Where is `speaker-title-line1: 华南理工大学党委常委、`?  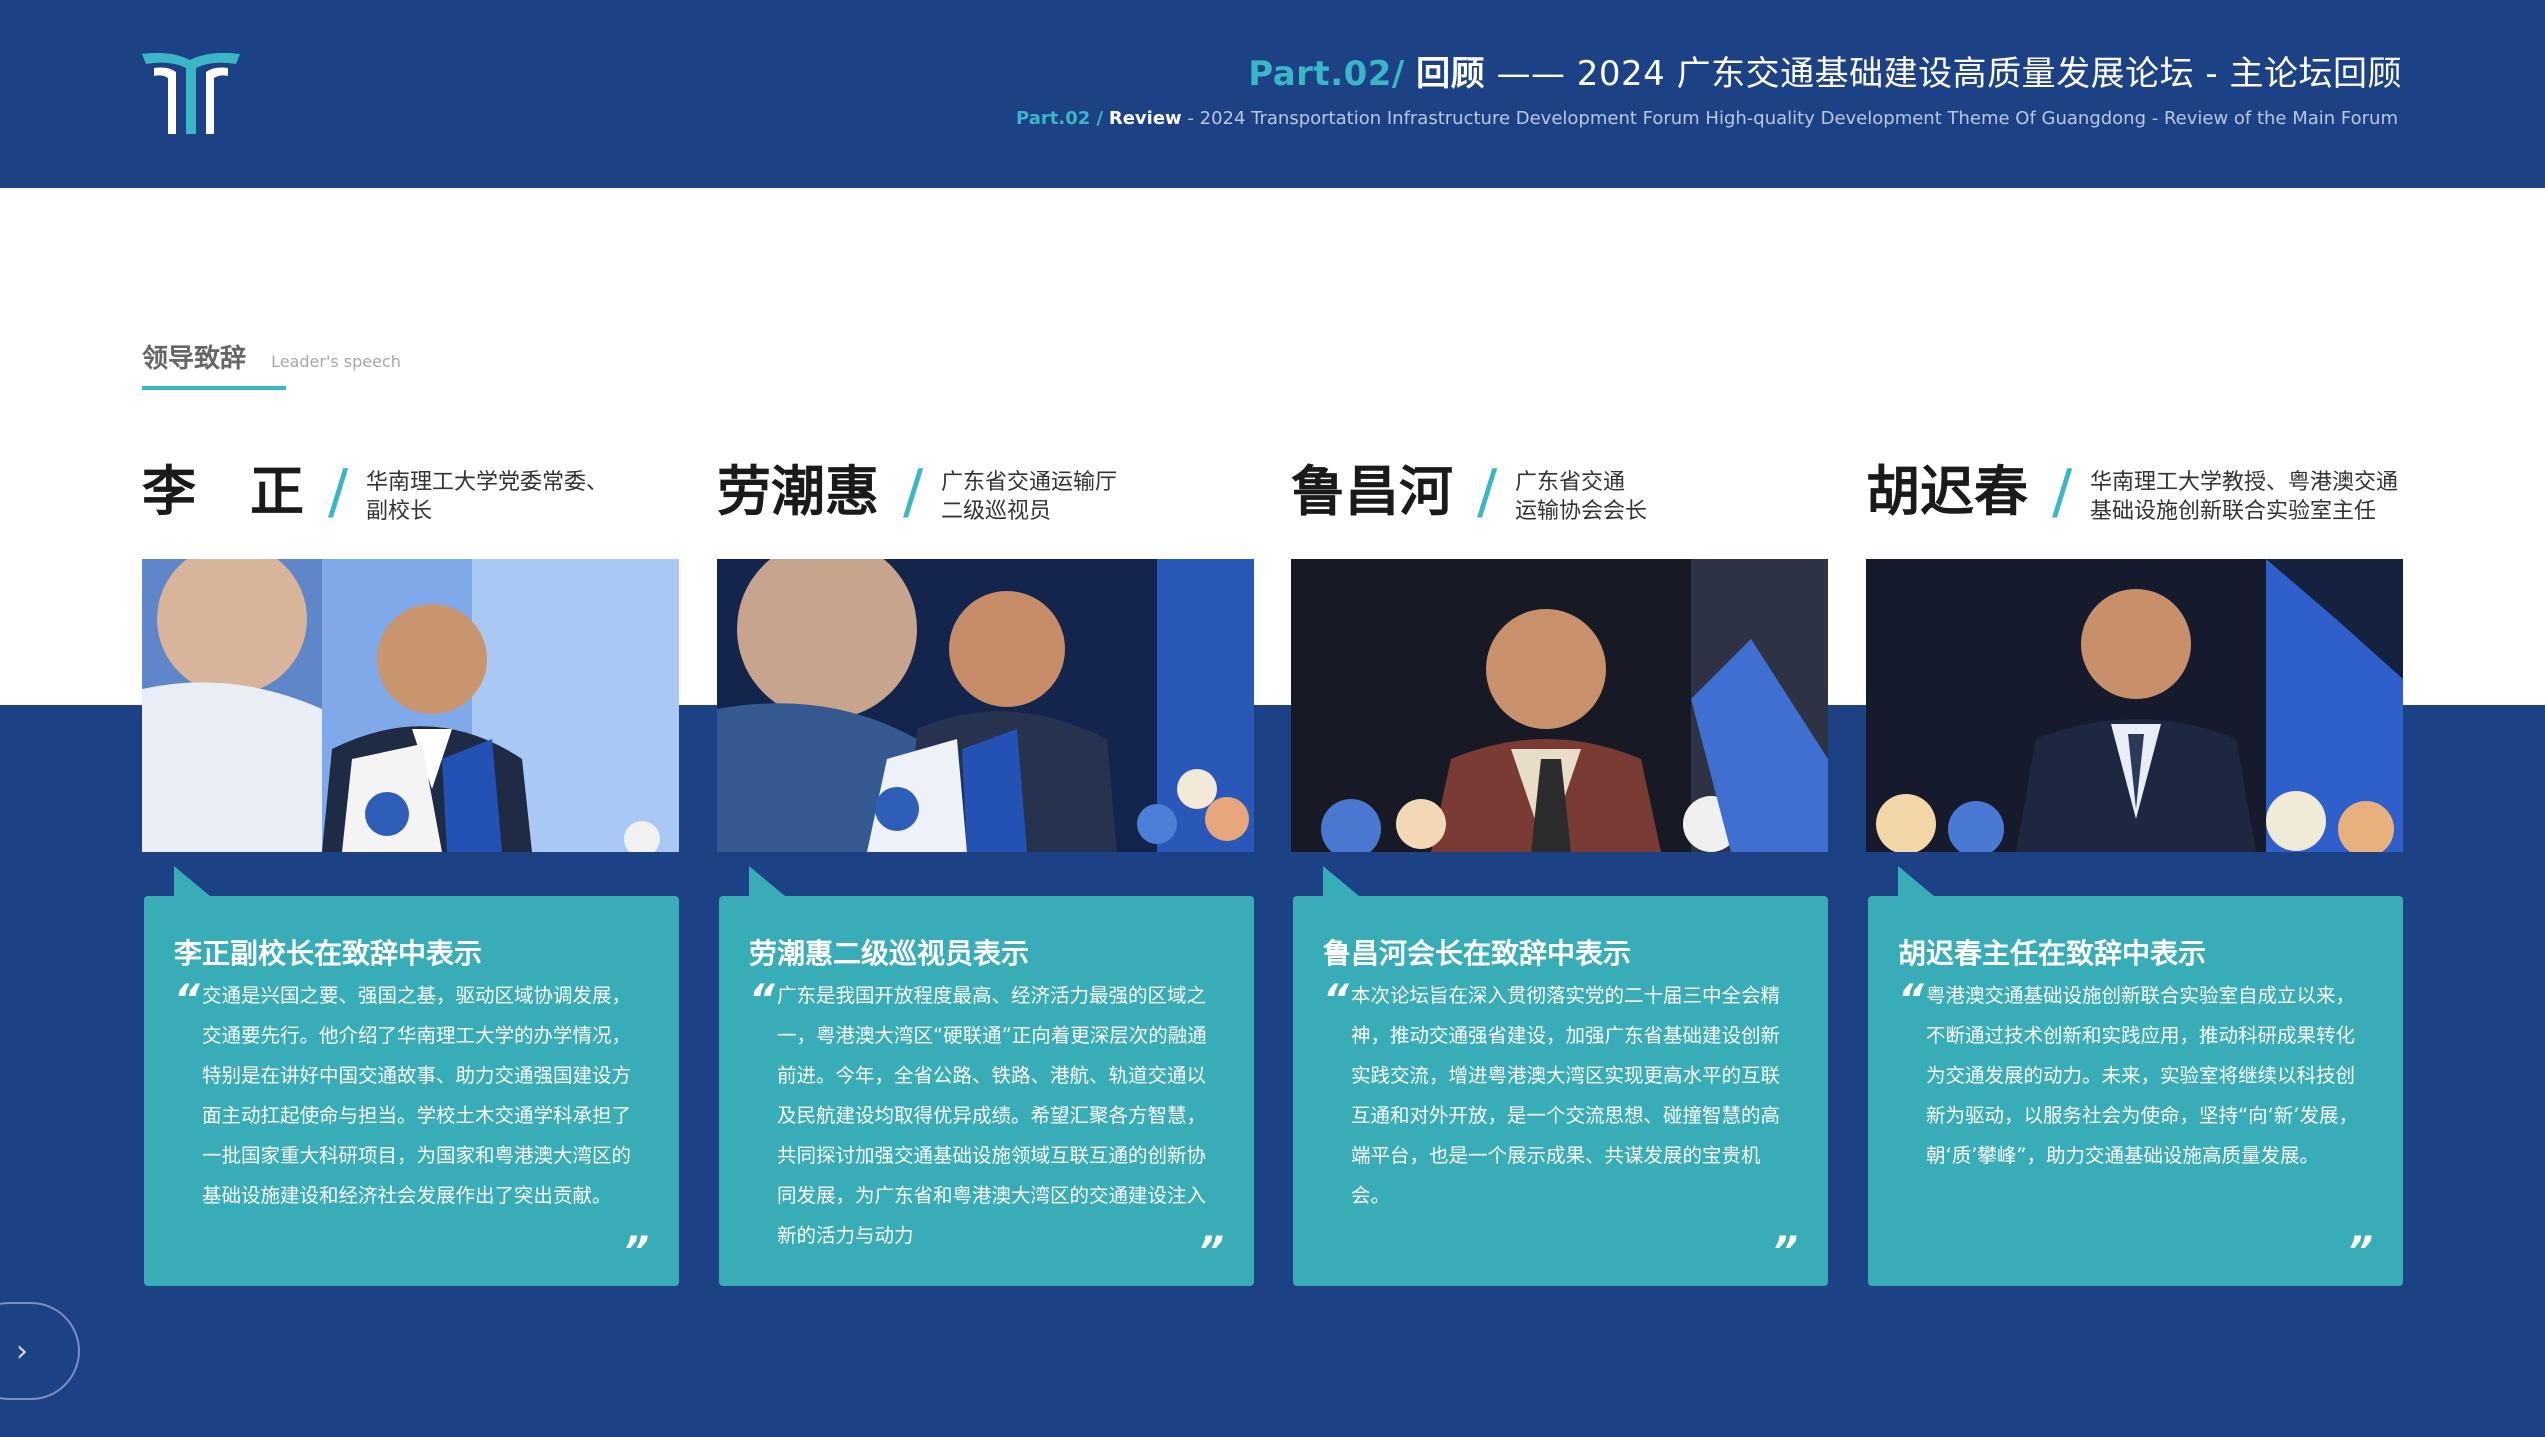
speaker-title-line1: 华南理工大学党委常委、 is located at coordinates (487, 482).